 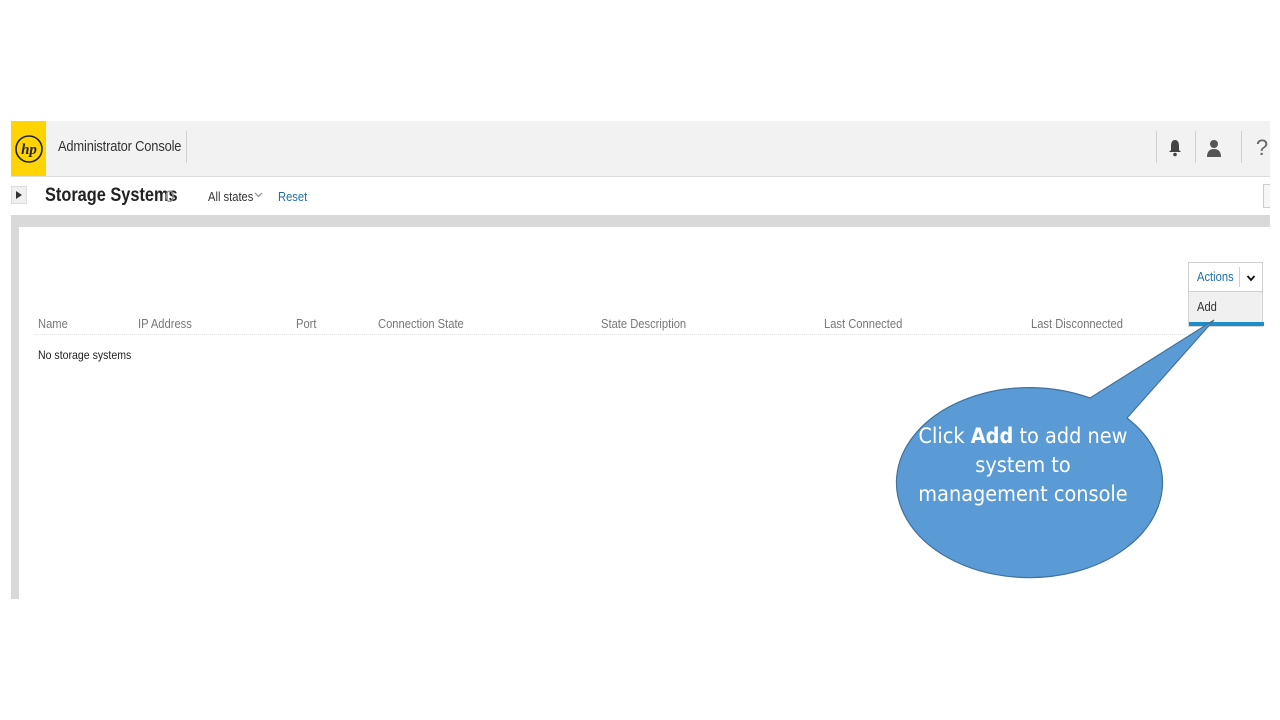 I want to click on content-left-border, so click(x=15, y=407).